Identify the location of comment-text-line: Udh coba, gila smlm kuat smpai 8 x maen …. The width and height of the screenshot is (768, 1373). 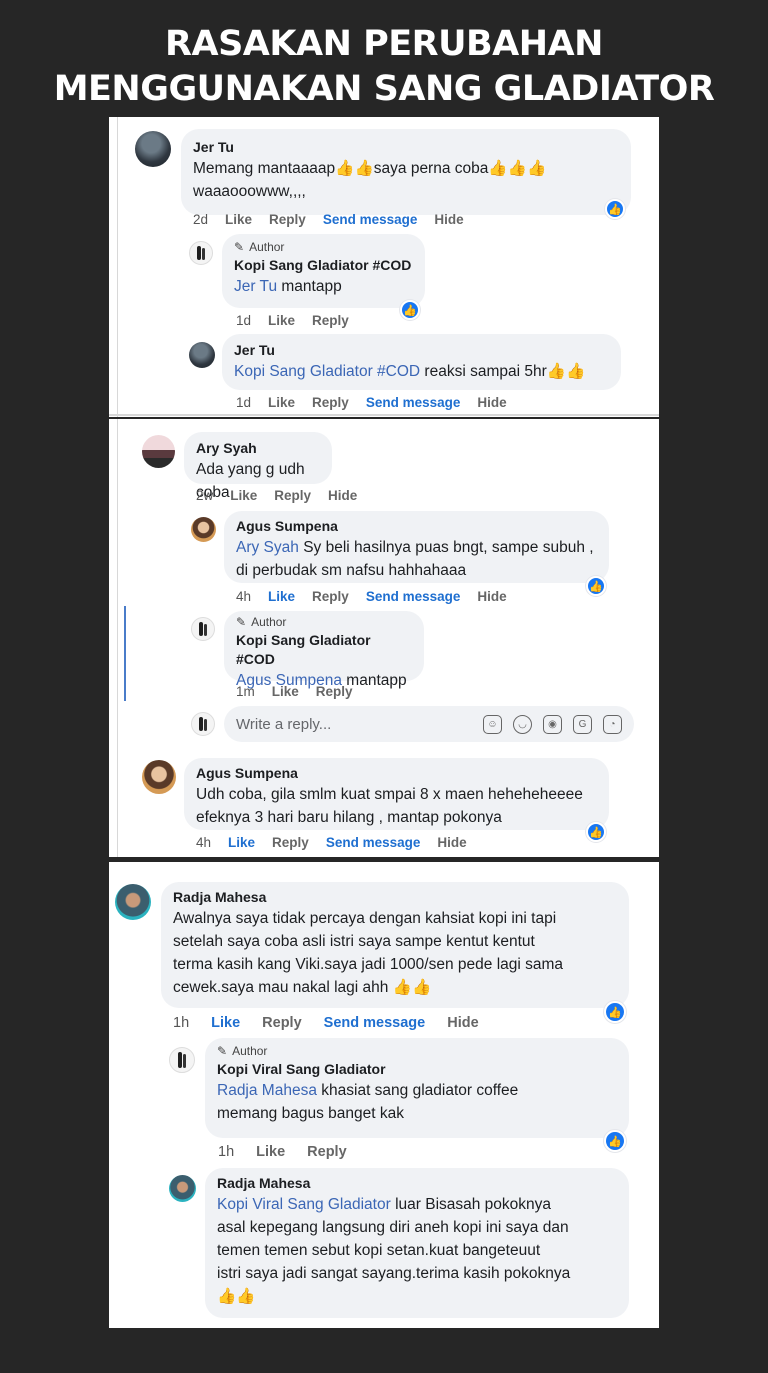
(389, 794).